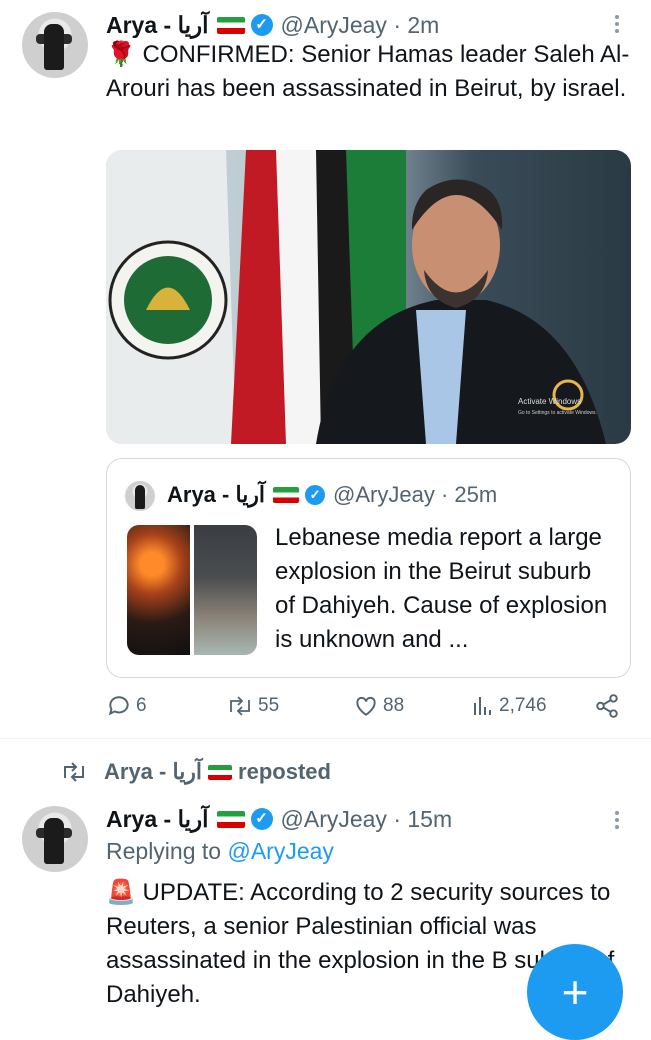 The width and height of the screenshot is (651, 1040). I want to click on quote-display-name: Arya - آریا, so click(216, 494).